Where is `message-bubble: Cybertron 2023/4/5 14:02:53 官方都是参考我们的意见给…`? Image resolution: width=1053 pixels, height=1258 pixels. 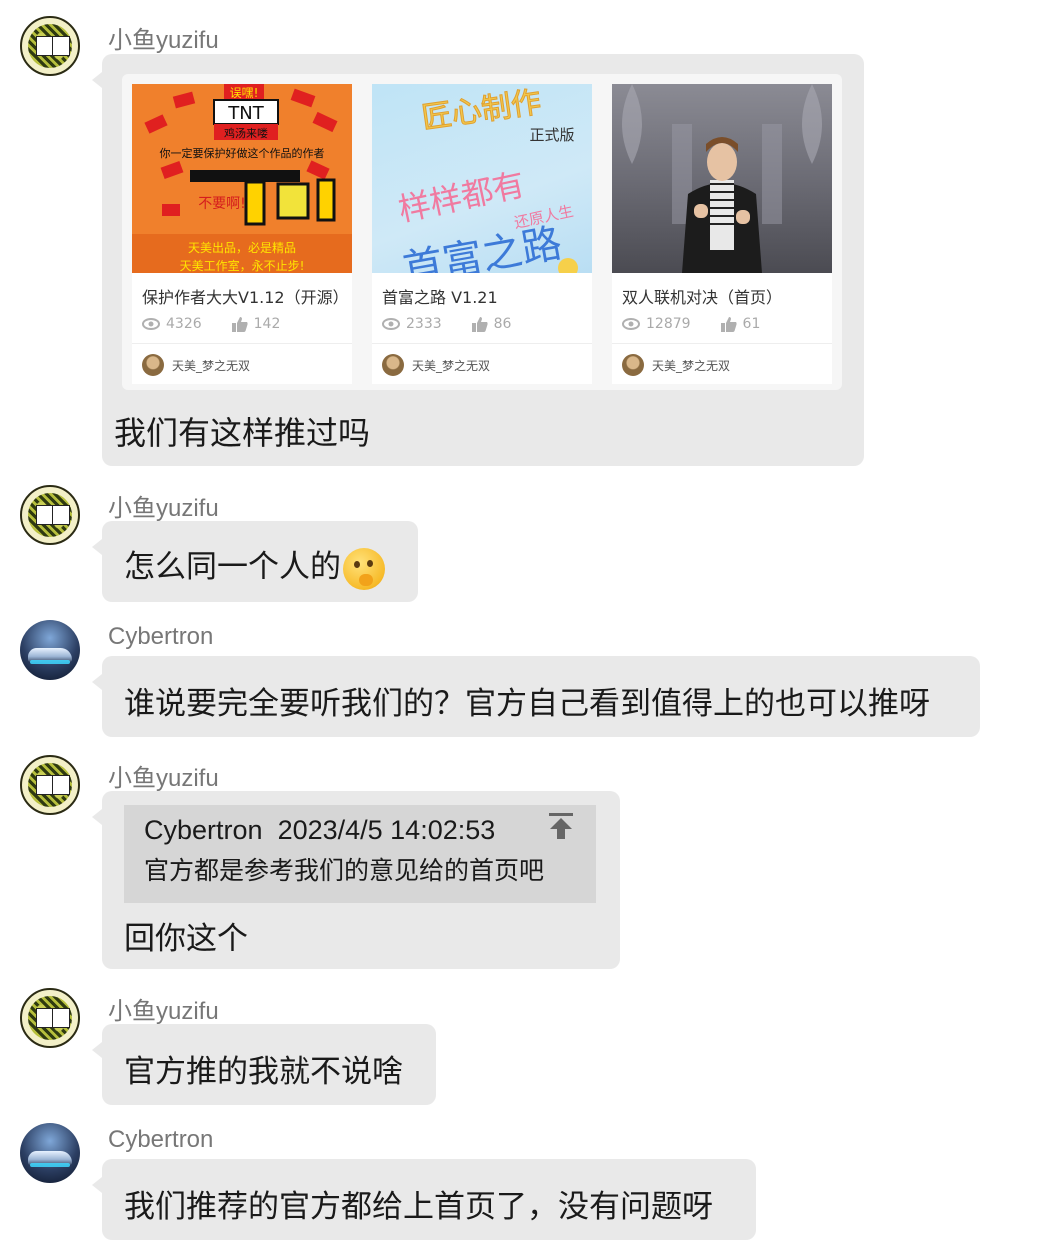
message-bubble: Cybertron 2023/4/5 14:02:53 官方都是参考我们的意见给… is located at coordinates (356, 880).